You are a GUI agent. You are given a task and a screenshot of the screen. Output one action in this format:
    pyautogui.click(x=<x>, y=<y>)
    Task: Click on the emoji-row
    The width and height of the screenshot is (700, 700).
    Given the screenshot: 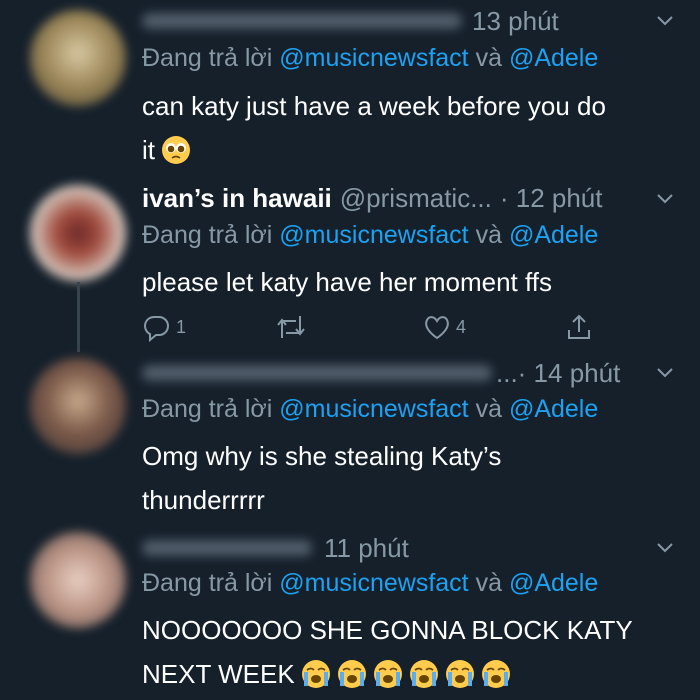 What is the action you would take?
    pyautogui.click(x=403, y=674)
    